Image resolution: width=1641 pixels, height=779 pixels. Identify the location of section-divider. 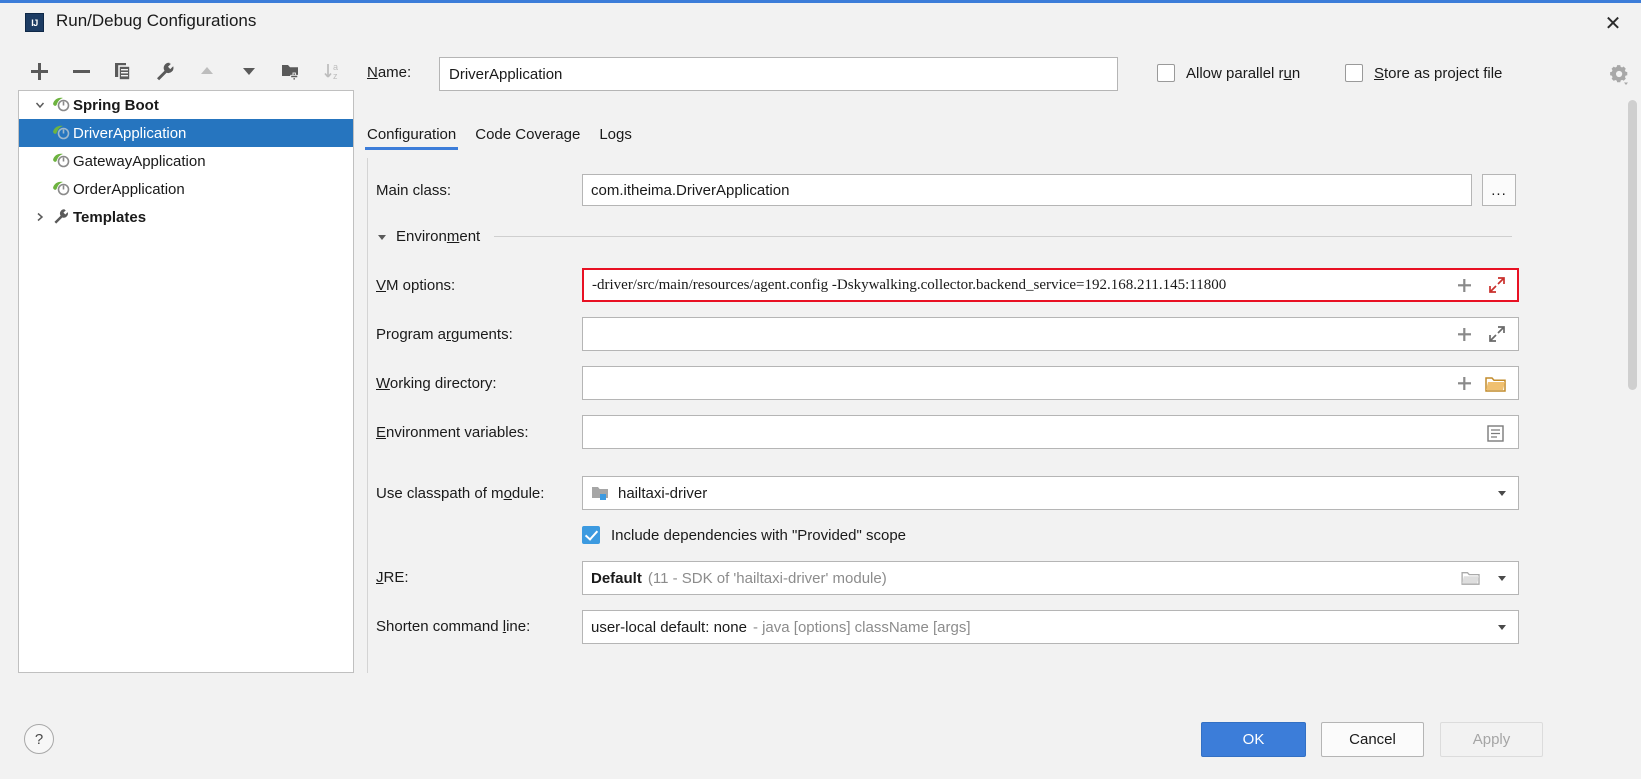
(1003, 236).